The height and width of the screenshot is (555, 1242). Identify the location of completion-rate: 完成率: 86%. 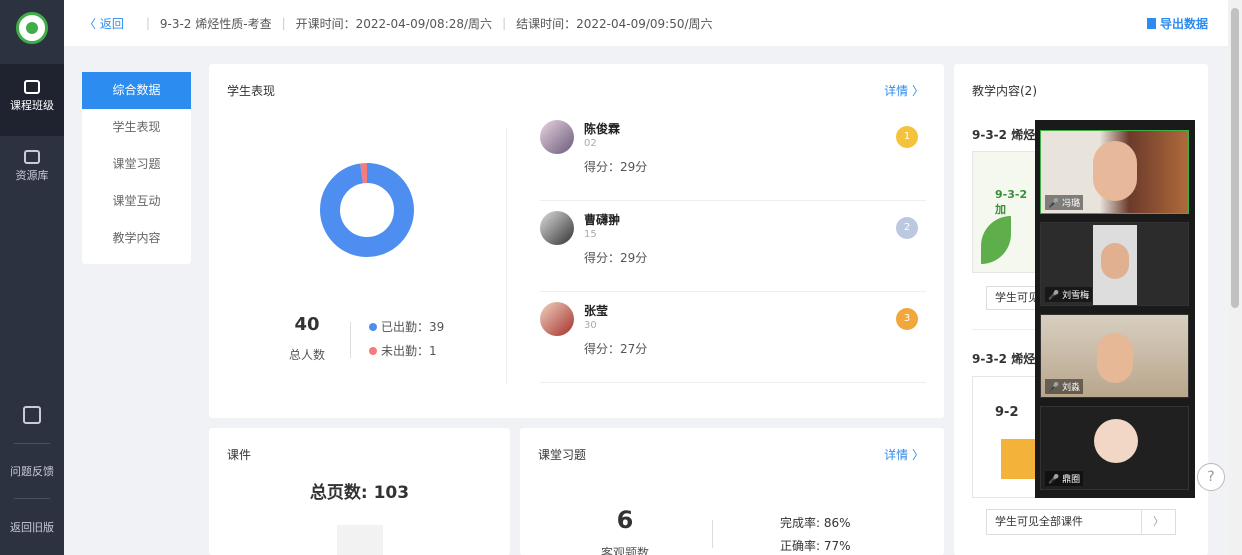
(815, 523).